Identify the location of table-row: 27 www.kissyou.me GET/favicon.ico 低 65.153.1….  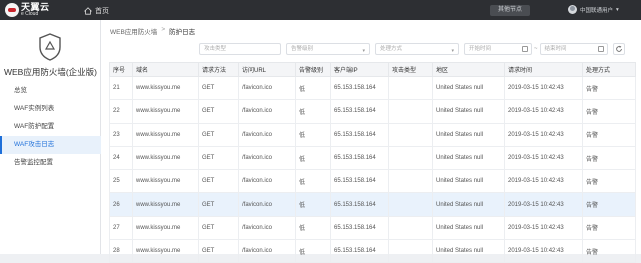
(372, 228).